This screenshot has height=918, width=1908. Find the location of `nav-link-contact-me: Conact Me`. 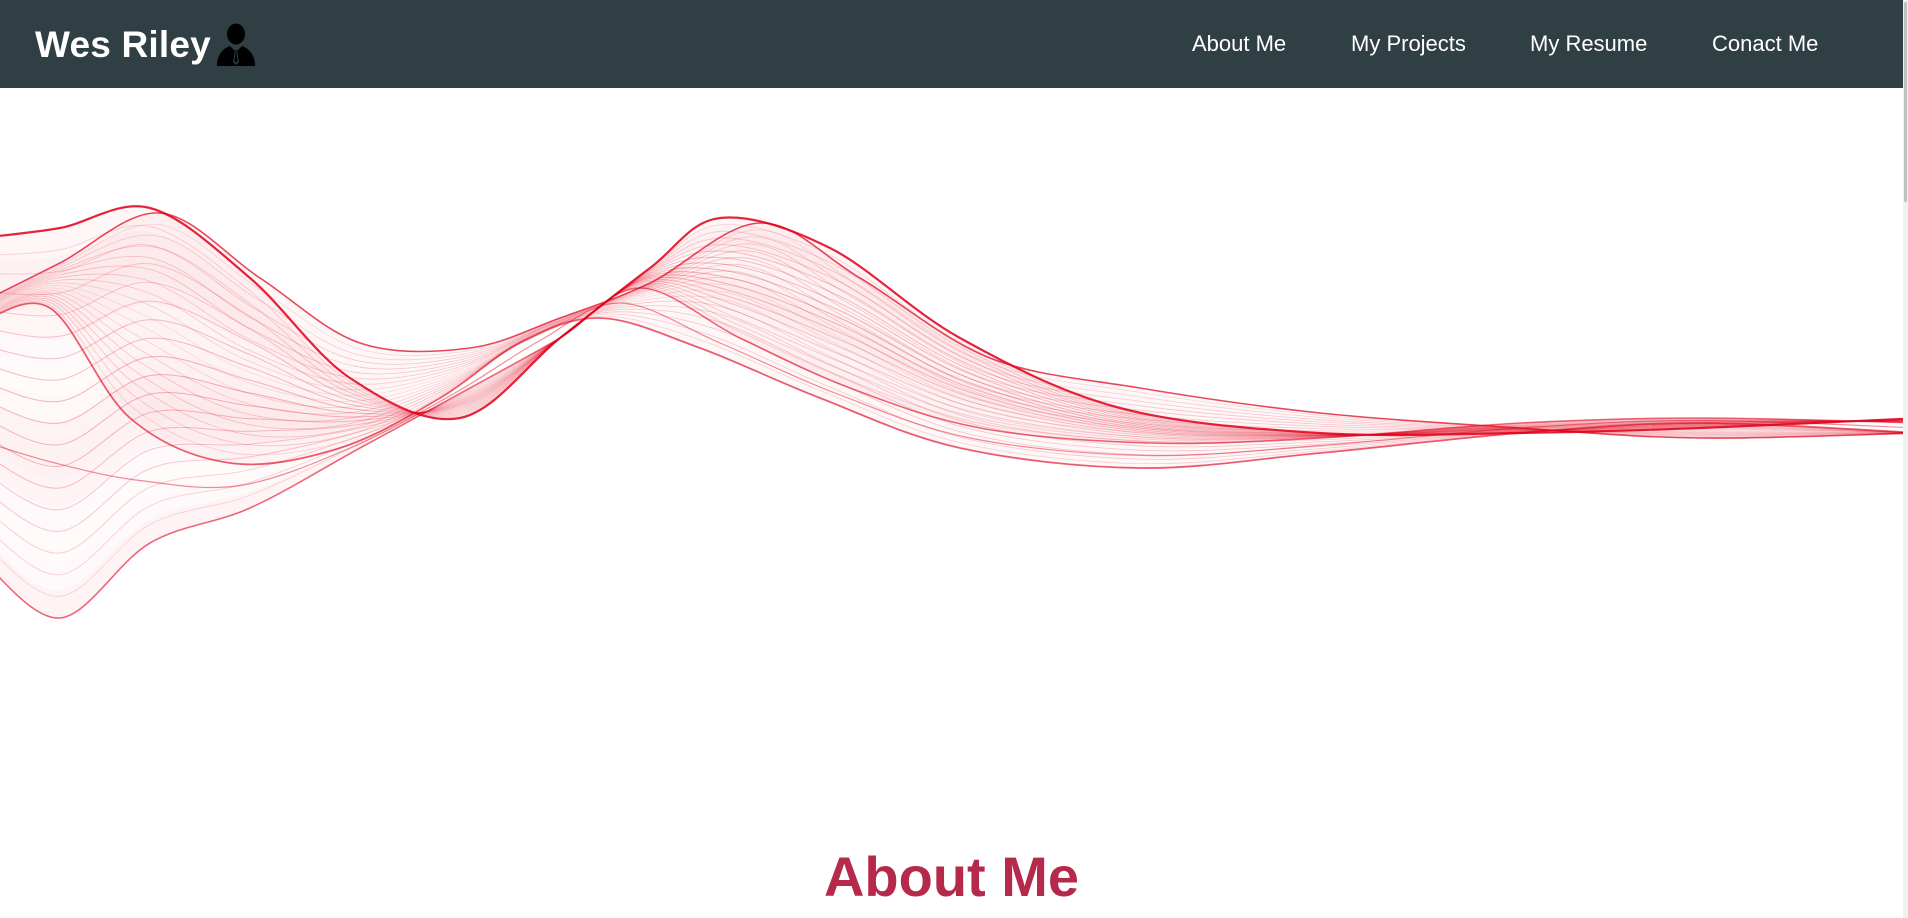

nav-link-contact-me: Conact Me is located at coordinates (1765, 44).